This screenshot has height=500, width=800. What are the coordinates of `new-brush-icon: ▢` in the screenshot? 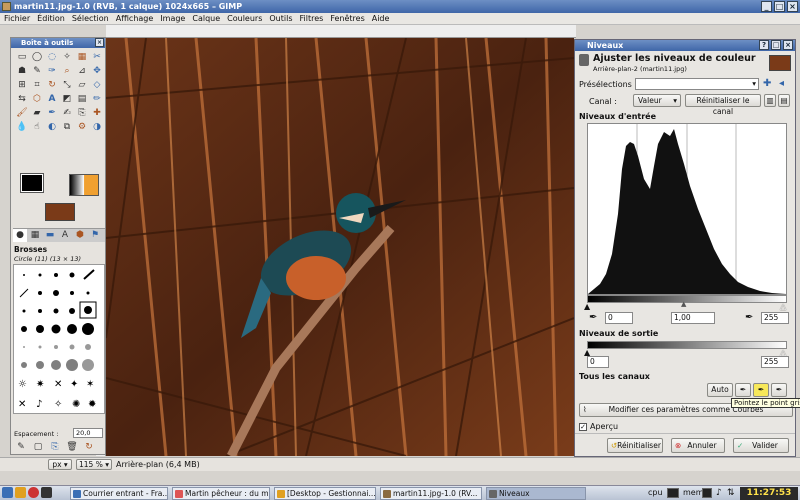 It's located at (38, 447).